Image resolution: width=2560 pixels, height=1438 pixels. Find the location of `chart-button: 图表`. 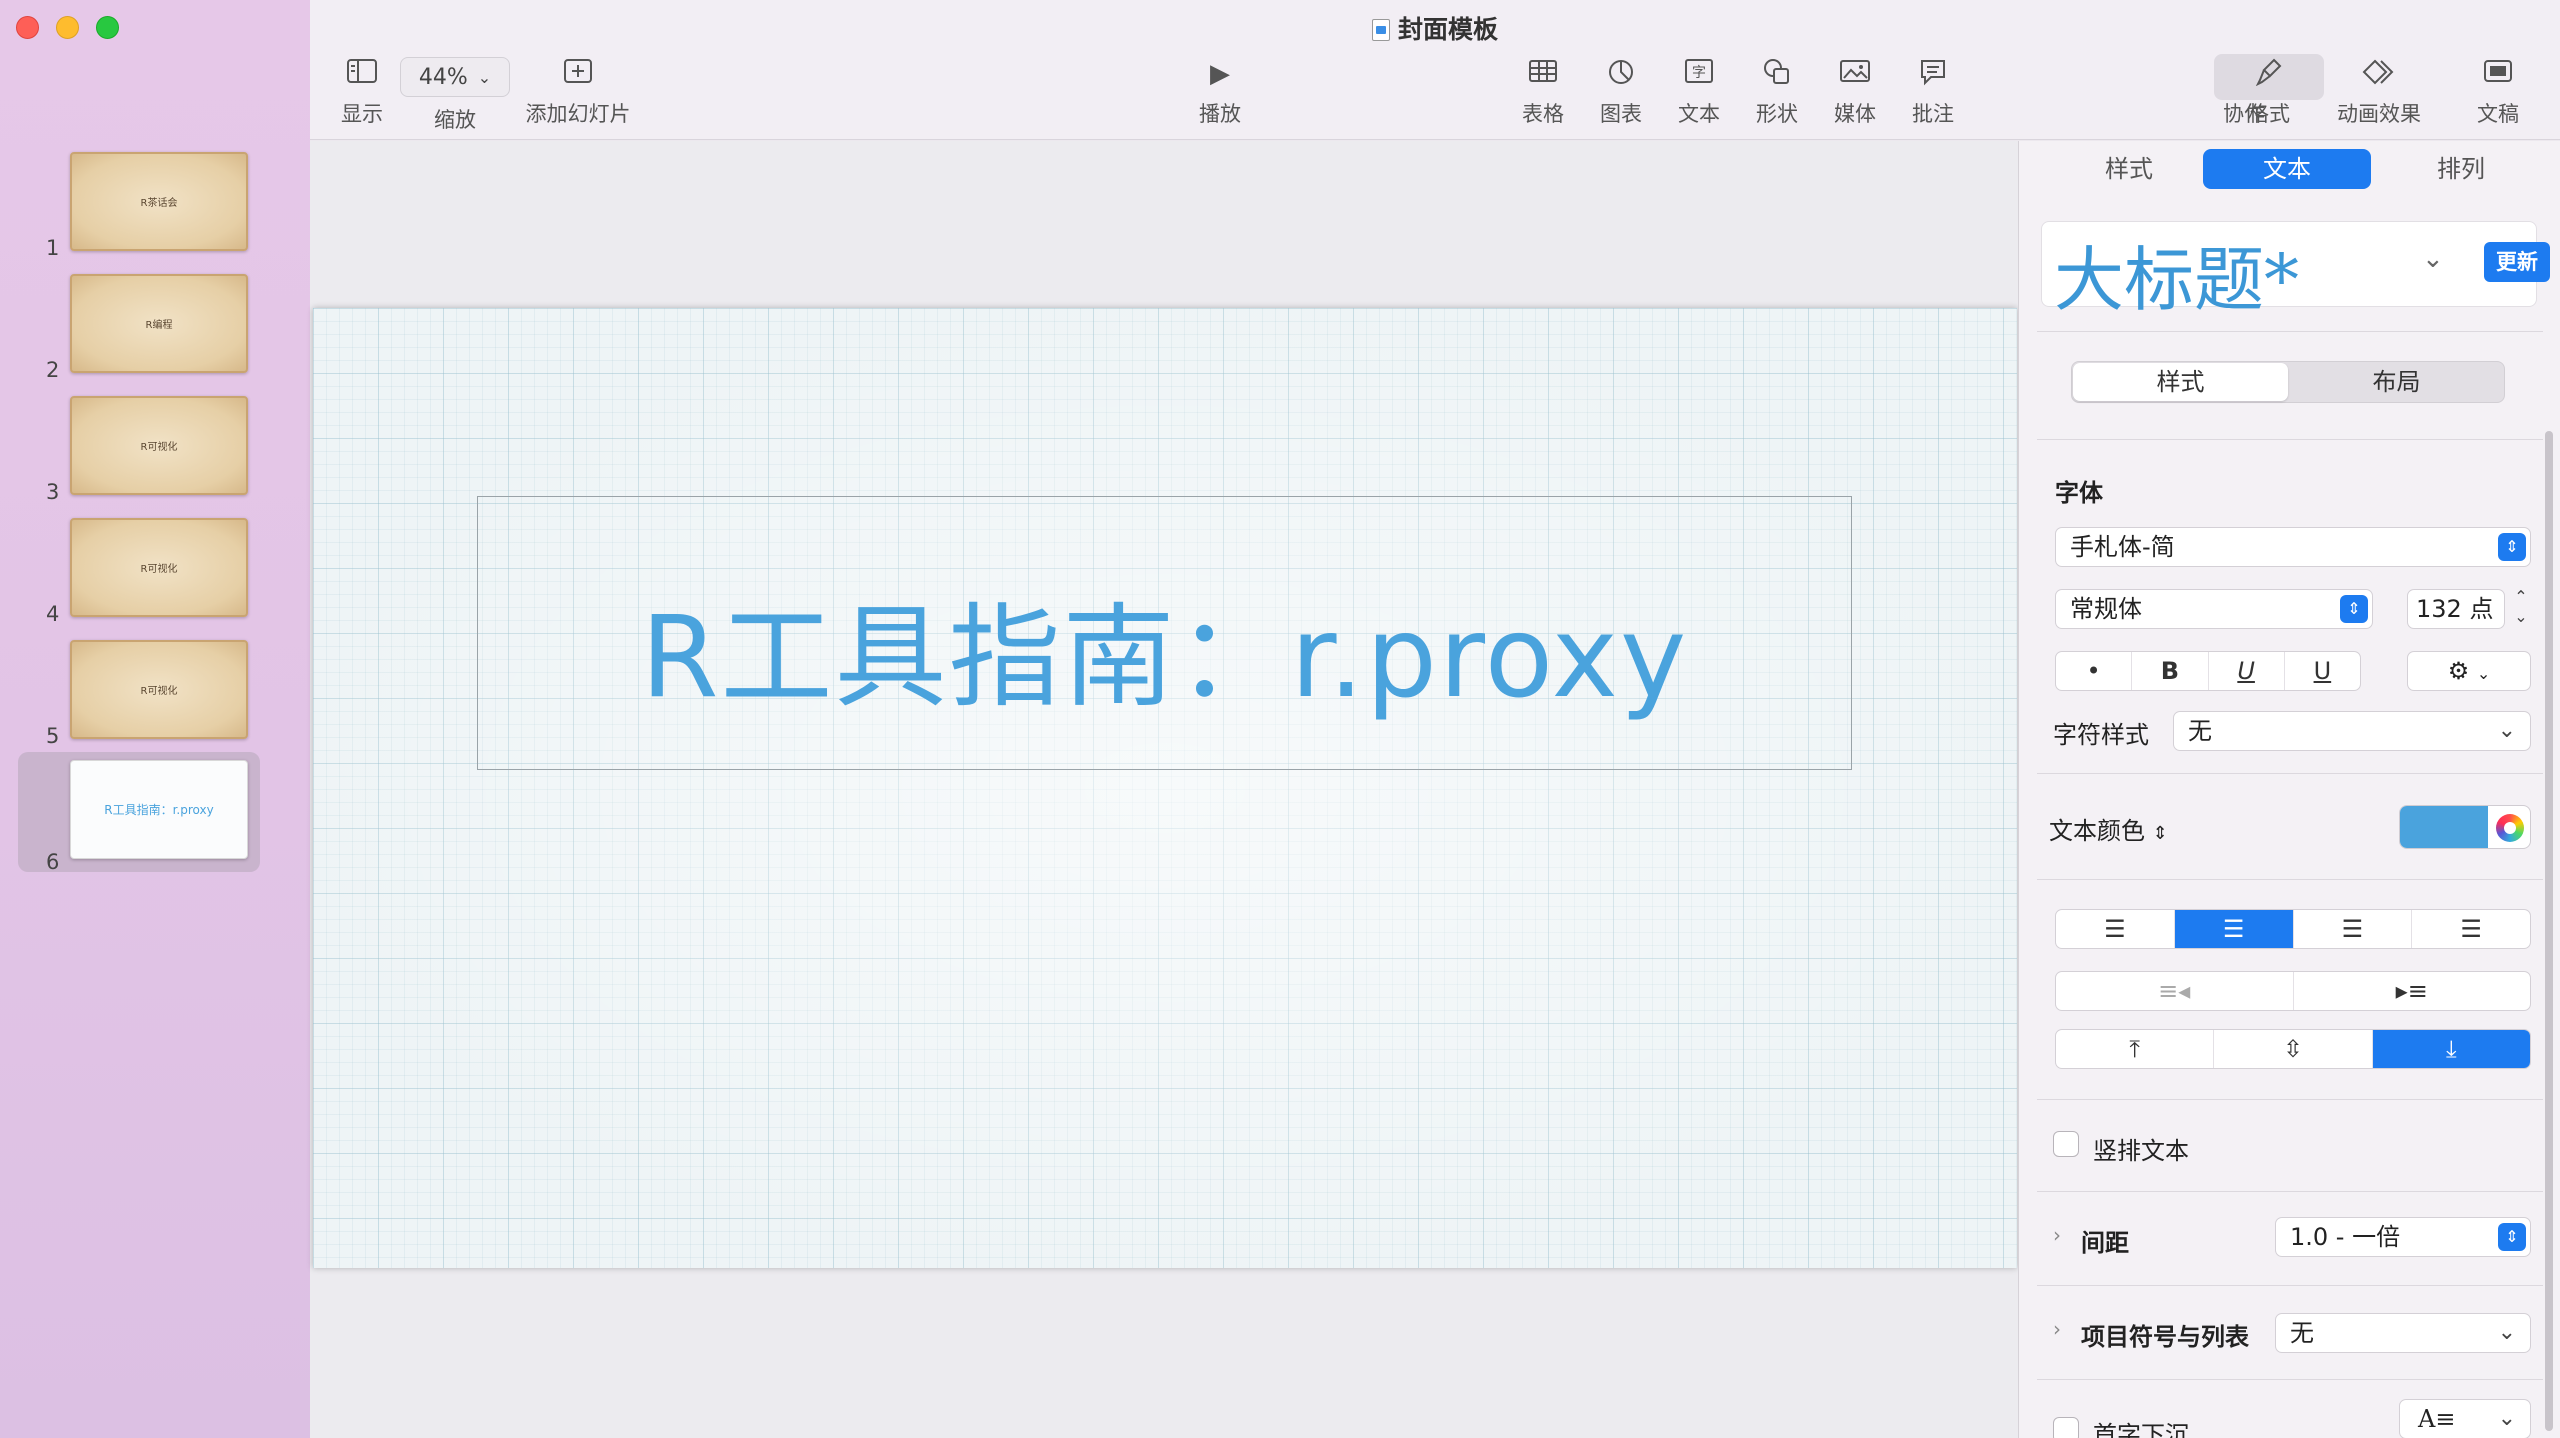

chart-button: 图表 is located at coordinates (1621, 93).